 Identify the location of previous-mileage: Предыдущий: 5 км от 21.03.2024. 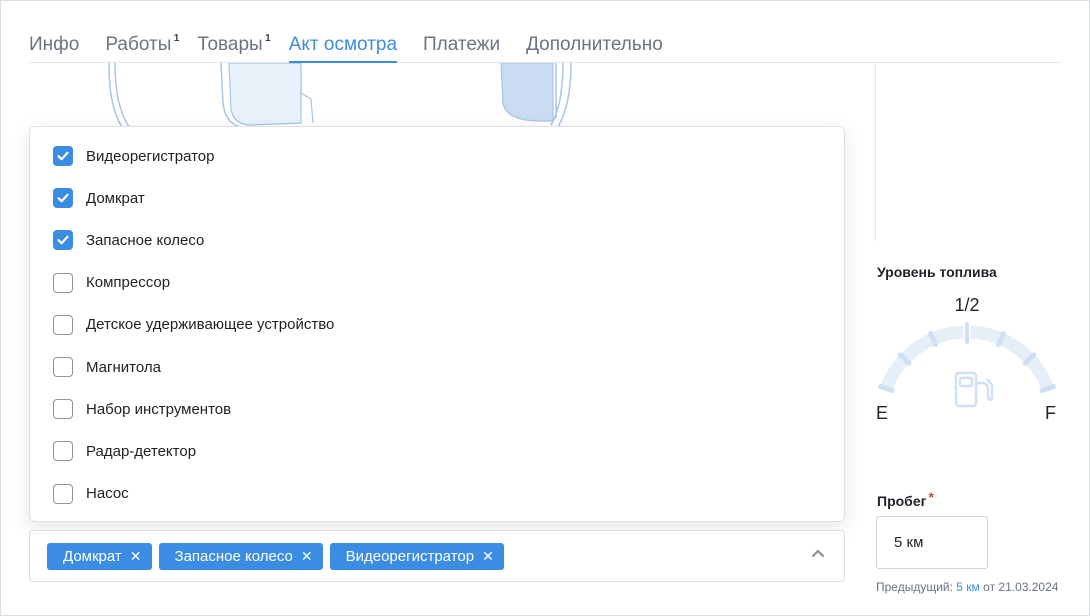
(967, 587).